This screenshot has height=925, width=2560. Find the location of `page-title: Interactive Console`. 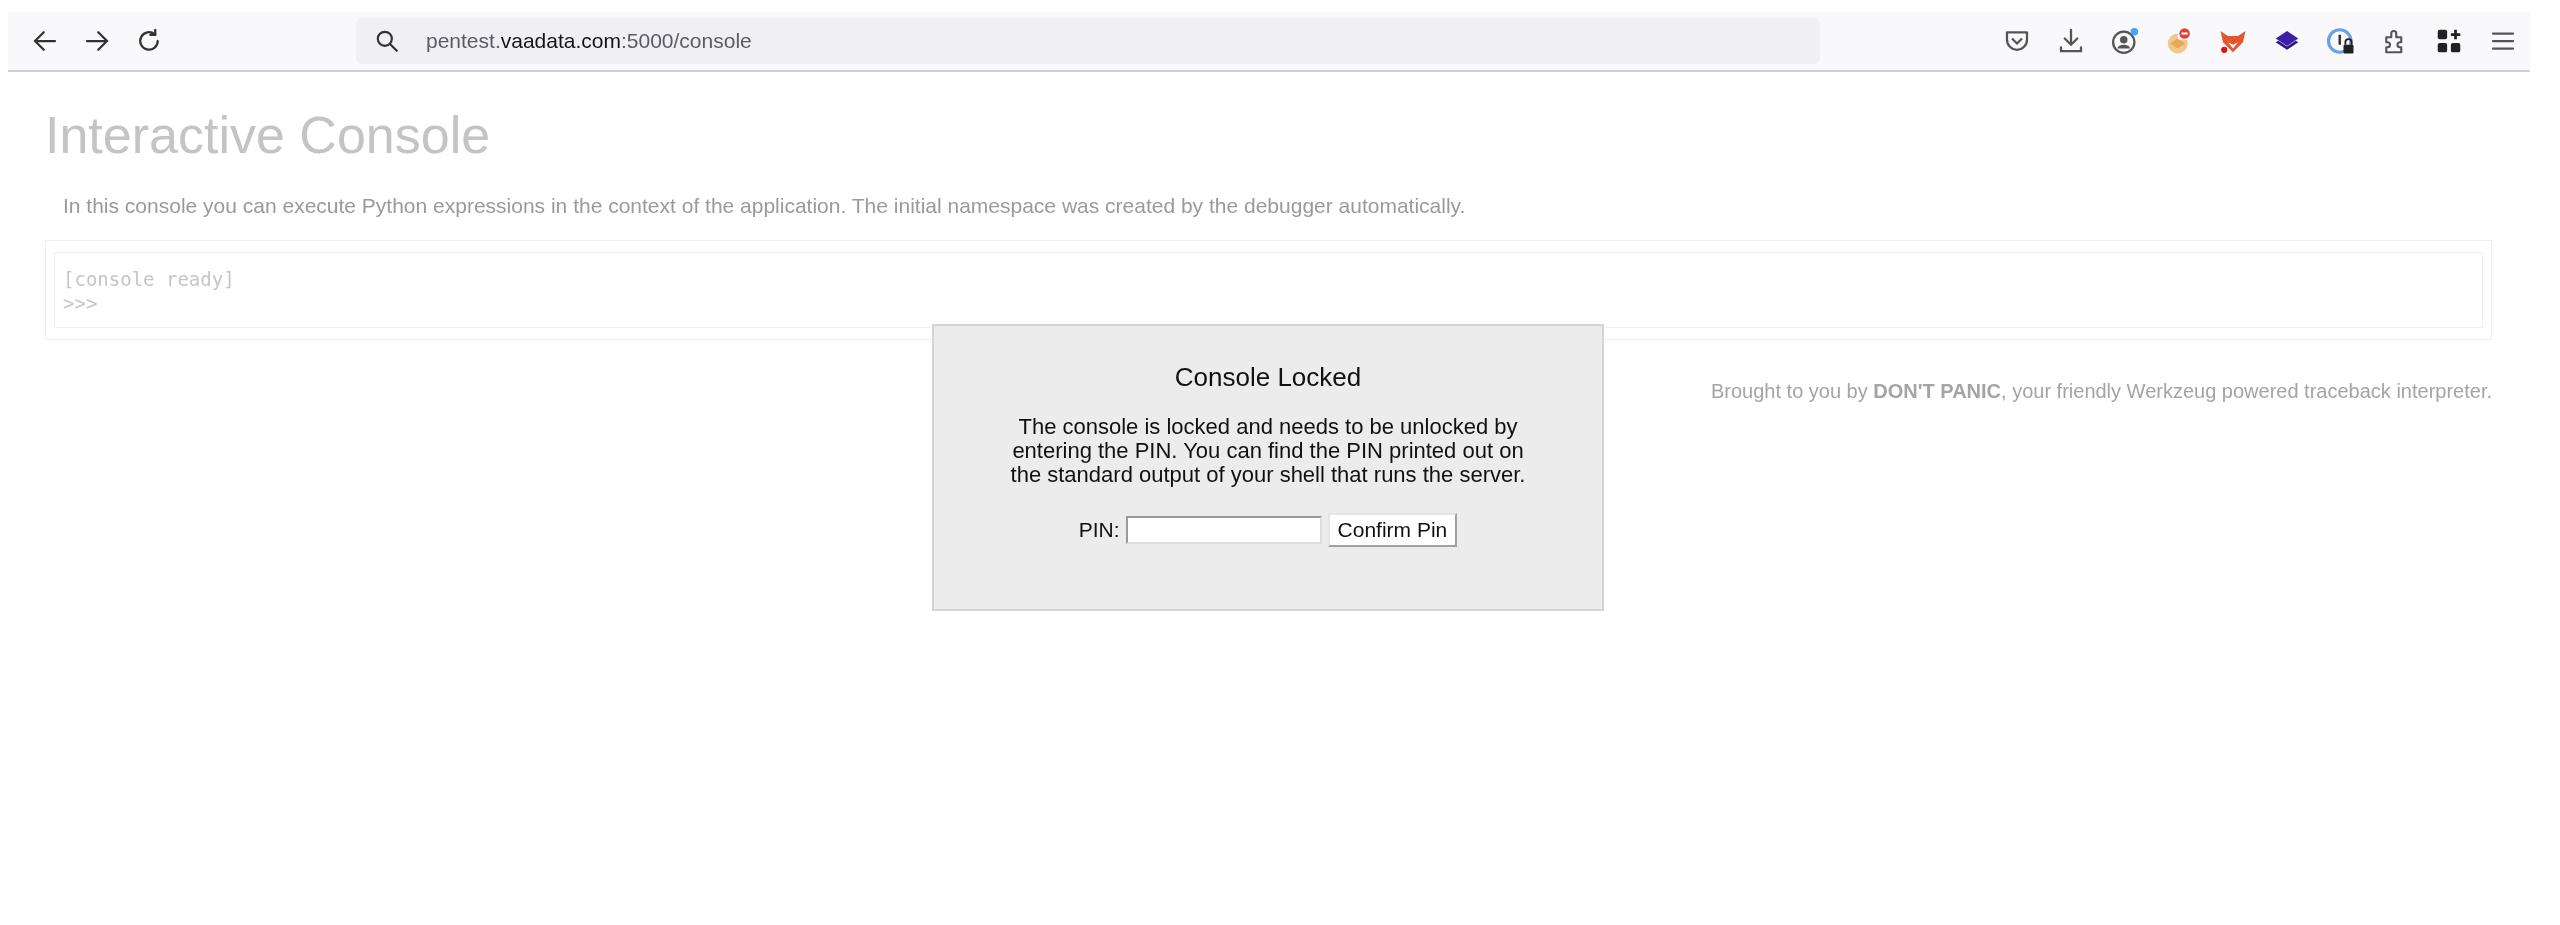

page-title: Interactive Console is located at coordinates (268, 135).